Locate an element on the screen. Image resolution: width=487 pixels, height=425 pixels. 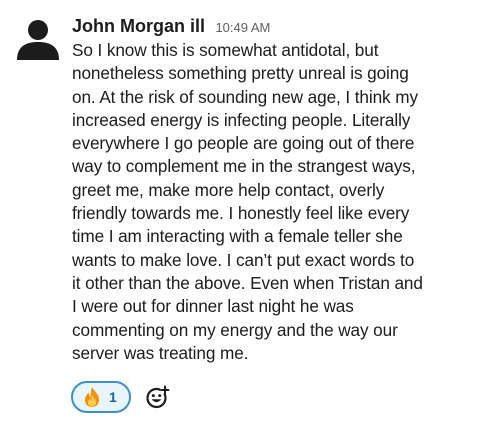
reaction-pill: 1 is located at coordinates (101, 397).